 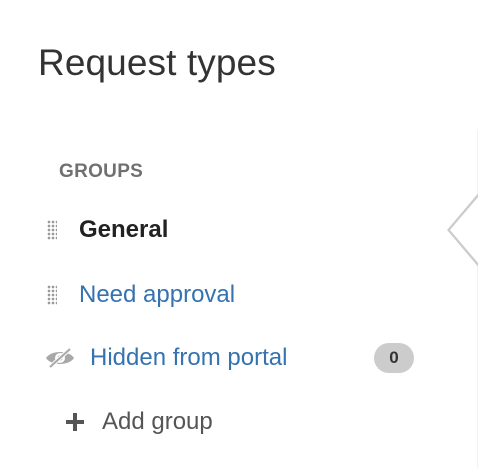 I want to click on group-item-general: General, so click(x=234, y=230).